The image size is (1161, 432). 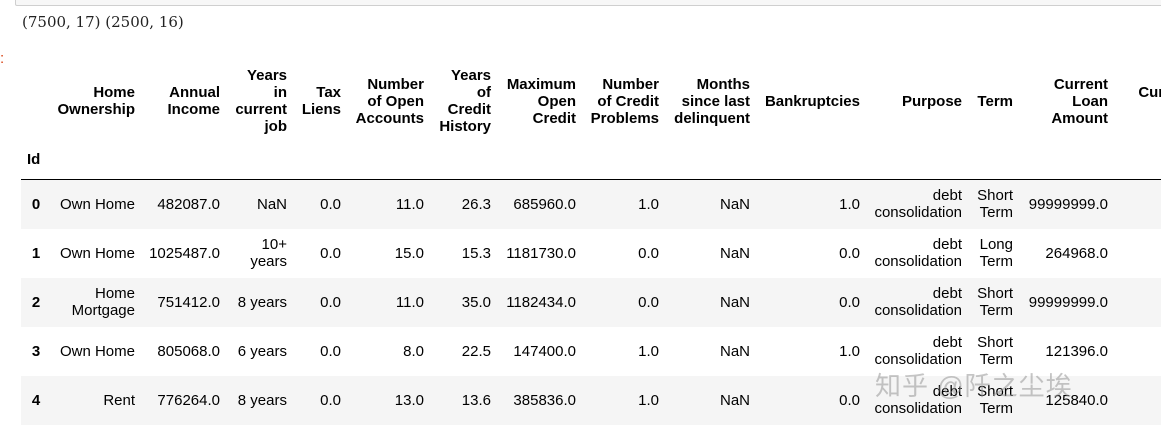 What do you see at coordinates (1137, 351) in the screenshot?
I see `table-cell: 9585` at bounding box center [1137, 351].